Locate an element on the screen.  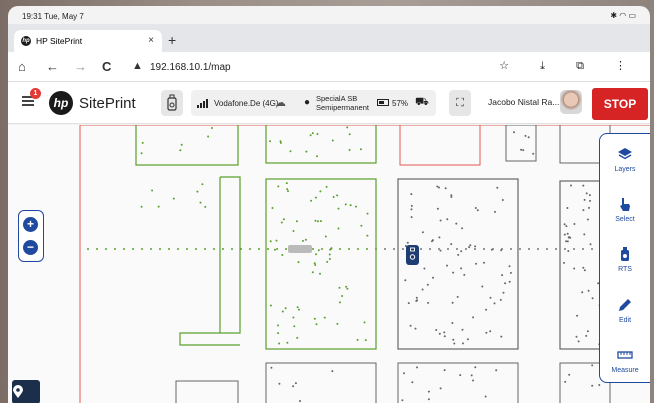
zoom-control: + − is located at coordinates (31, 236).